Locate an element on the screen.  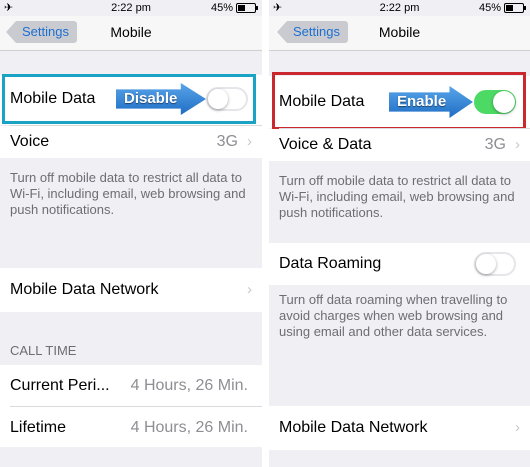
lifetime-value: 4 Hours, 26 Min. is located at coordinates (189, 427).